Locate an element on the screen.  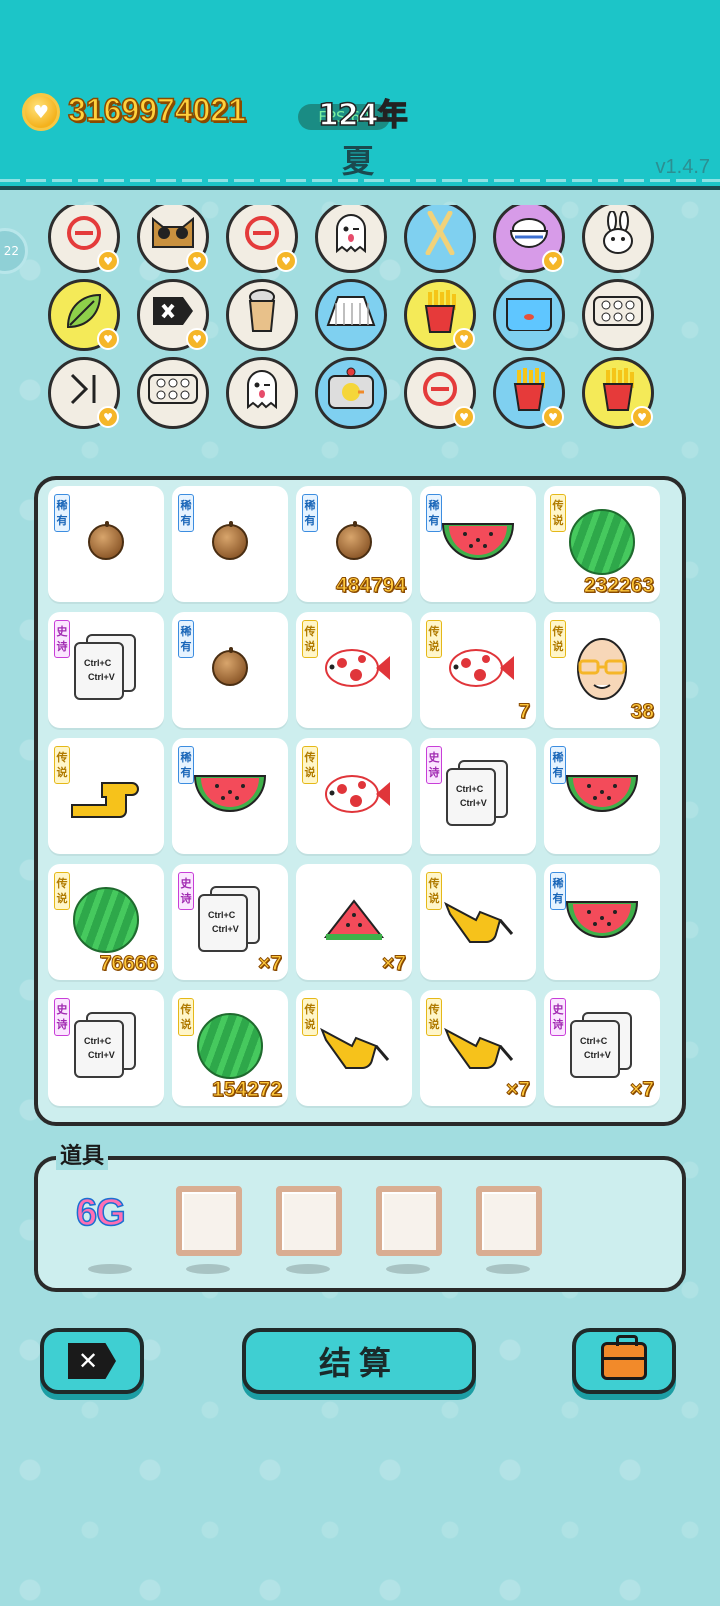
grid-cell: 稀有 484794 is located at coordinates (354, 544).